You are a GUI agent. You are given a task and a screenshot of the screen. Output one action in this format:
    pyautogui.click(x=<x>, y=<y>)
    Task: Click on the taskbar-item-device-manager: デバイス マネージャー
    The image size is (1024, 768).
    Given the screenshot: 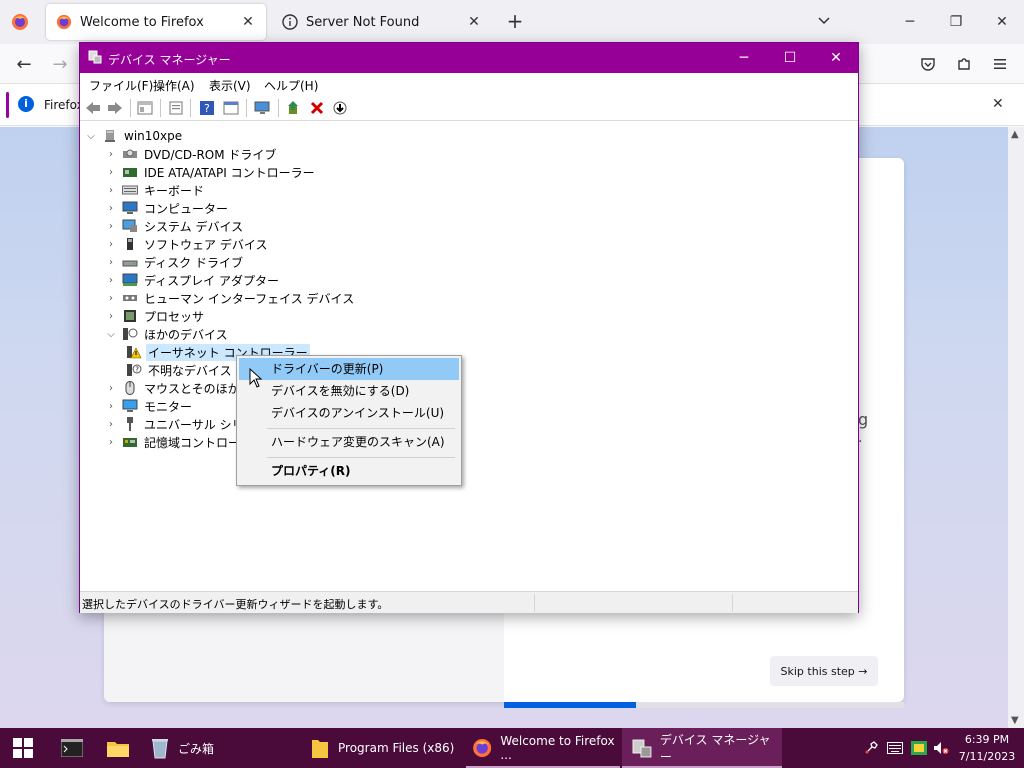 What is the action you would take?
    pyautogui.click(x=702, y=748)
    